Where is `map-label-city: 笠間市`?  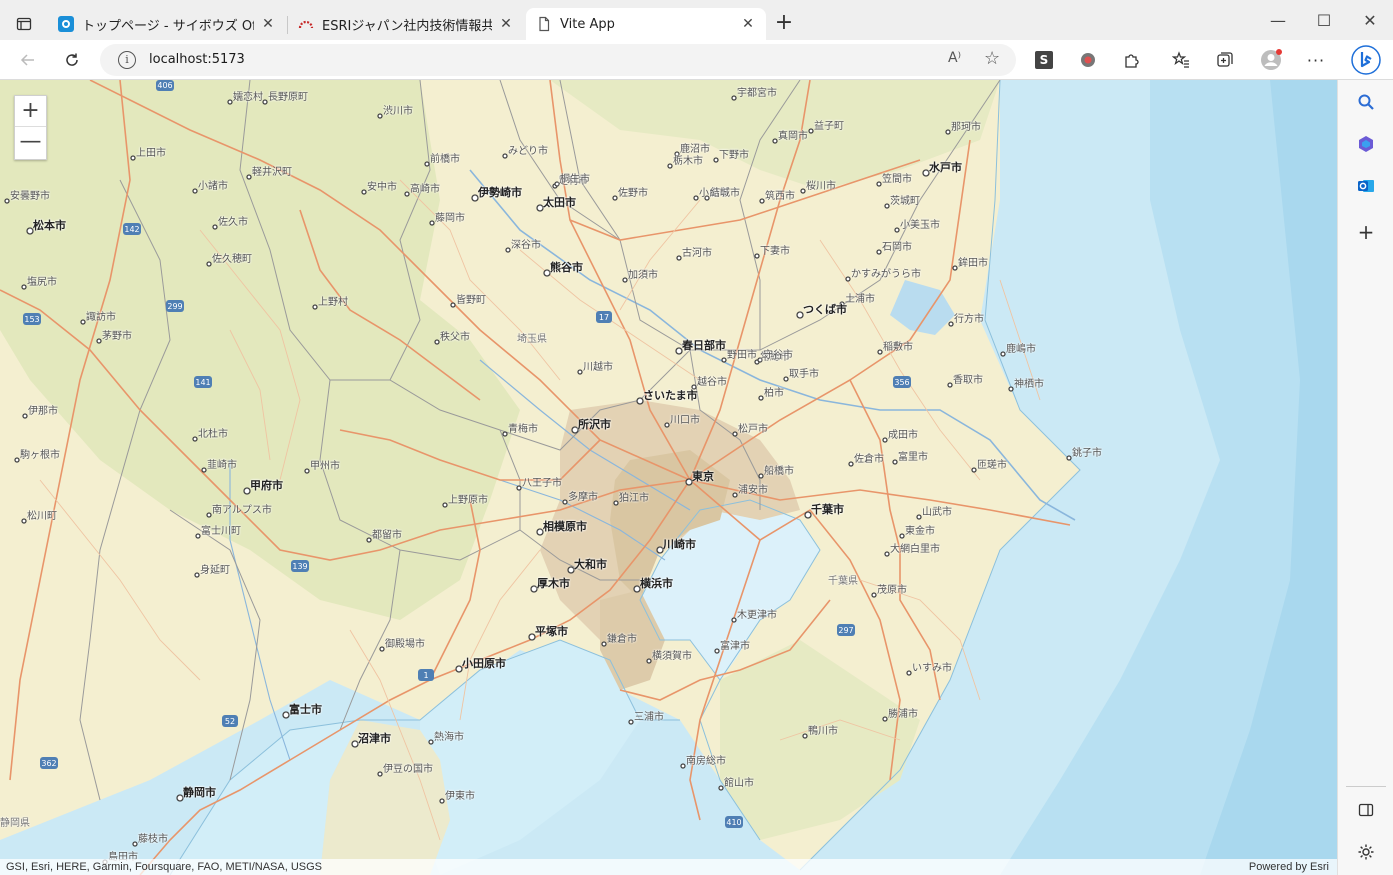 map-label-city: 笠間市 is located at coordinates (897, 179).